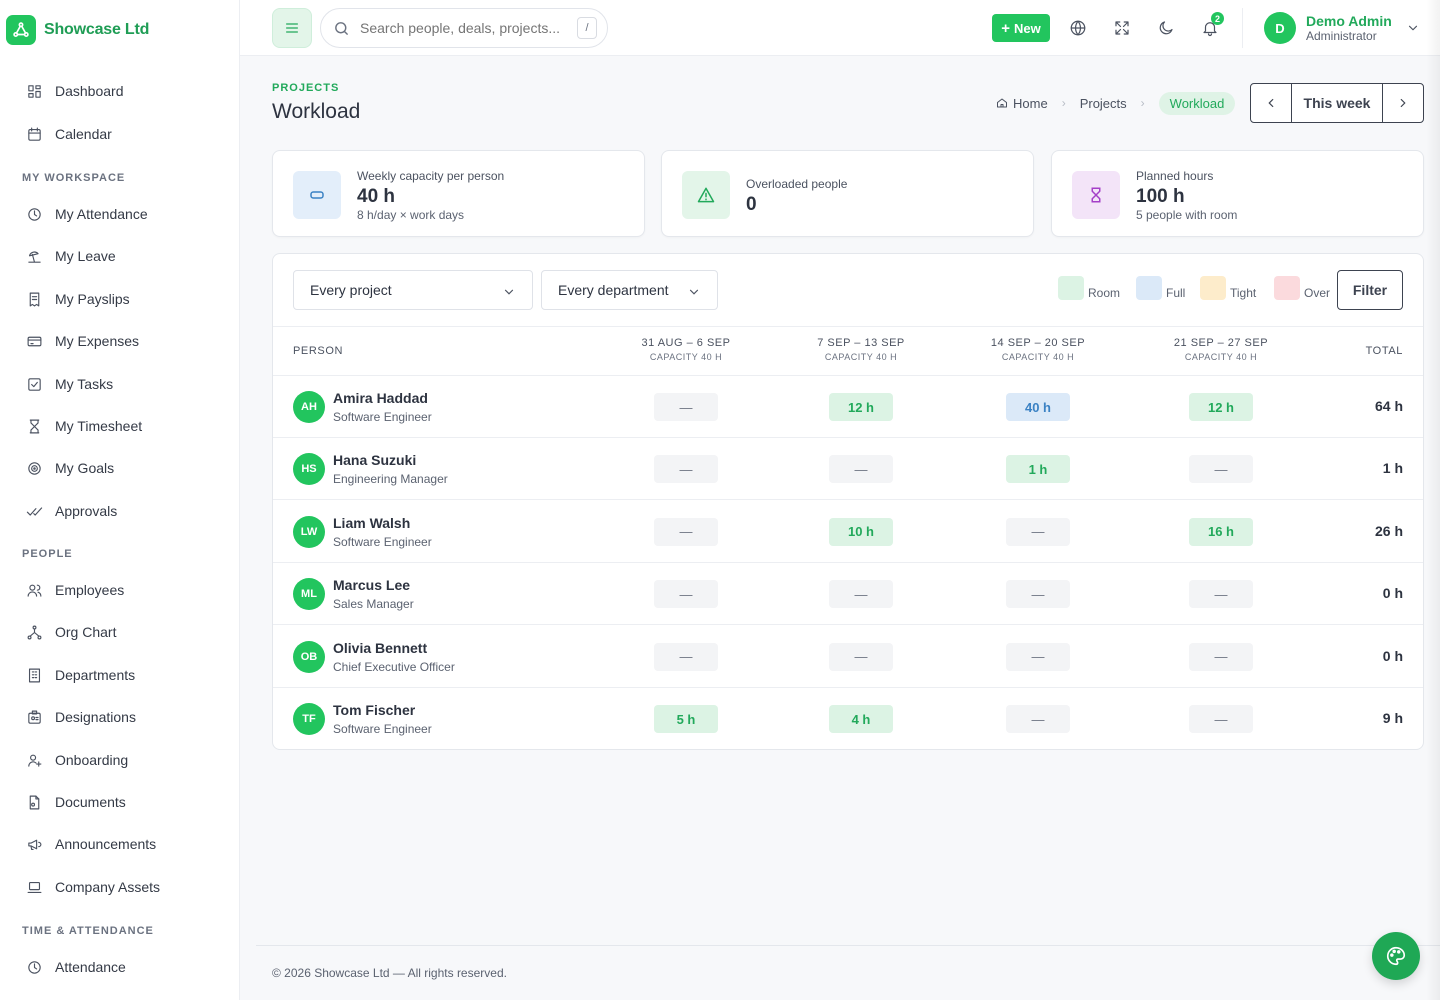  Describe the element at coordinates (1038, 407) in the screenshot. I see `workload-cell: 40 h` at that location.